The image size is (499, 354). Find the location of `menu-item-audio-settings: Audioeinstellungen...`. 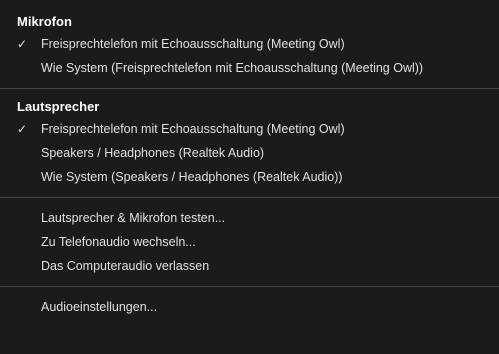

menu-item-audio-settings: Audioeinstellungen... is located at coordinates (249, 307).